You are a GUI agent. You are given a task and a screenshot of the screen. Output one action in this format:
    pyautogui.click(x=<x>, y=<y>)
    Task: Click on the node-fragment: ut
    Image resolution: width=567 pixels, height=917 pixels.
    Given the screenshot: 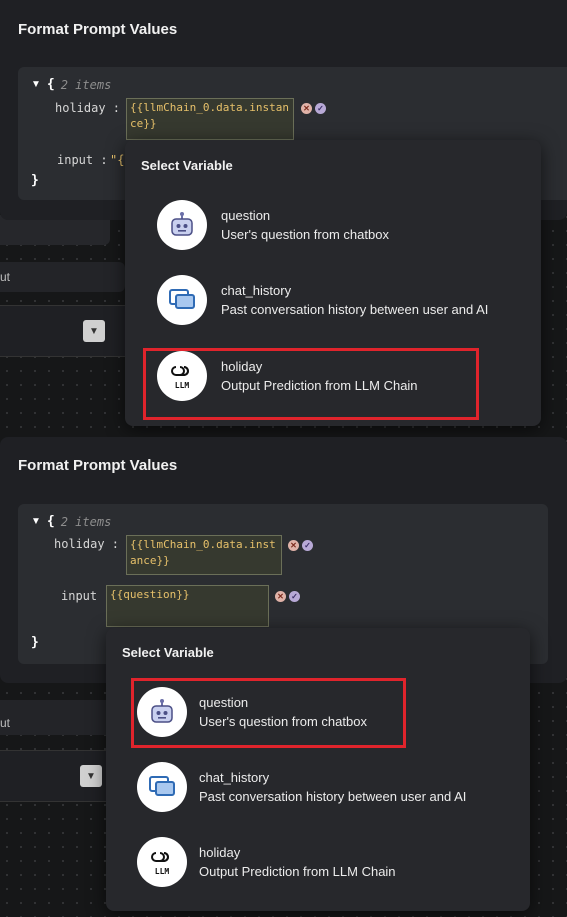 What is the action you would take?
    pyautogui.click(x=62, y=277)
    